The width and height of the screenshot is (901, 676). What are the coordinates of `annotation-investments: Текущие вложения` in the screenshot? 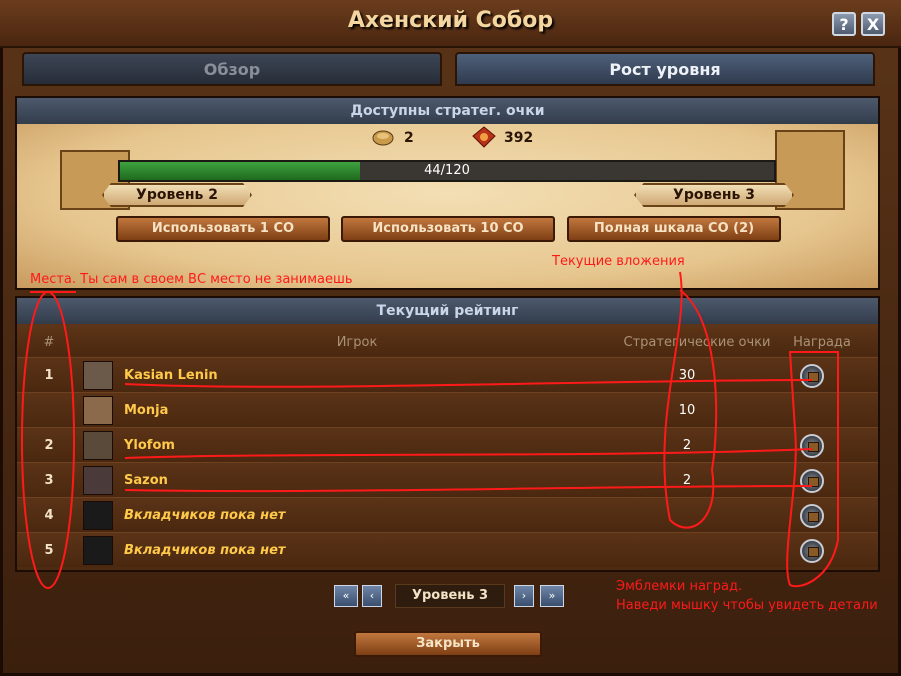 It's located at (618, 261).